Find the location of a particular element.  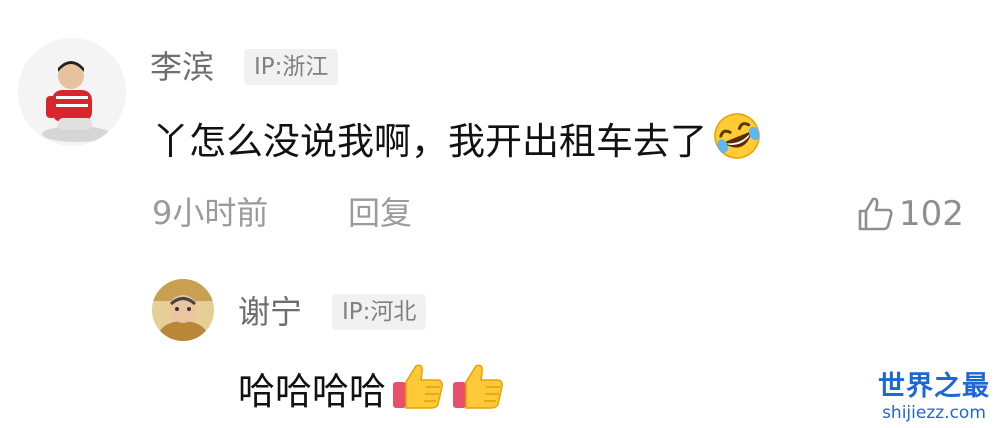

reply-text-row: 哈哈哈哈 is located at coordinates (372, 392).